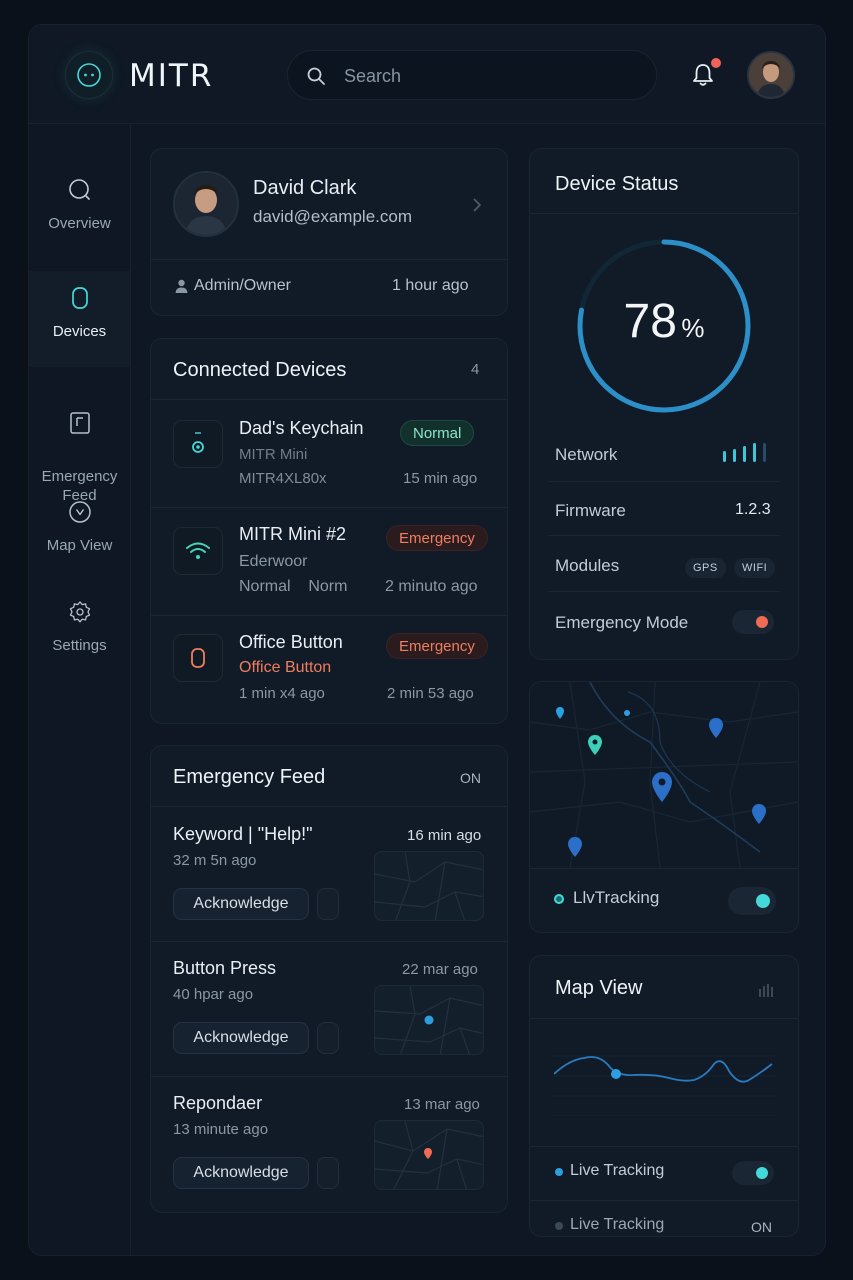  I want to click on battery-readout: 78 %, so click(664, 321).